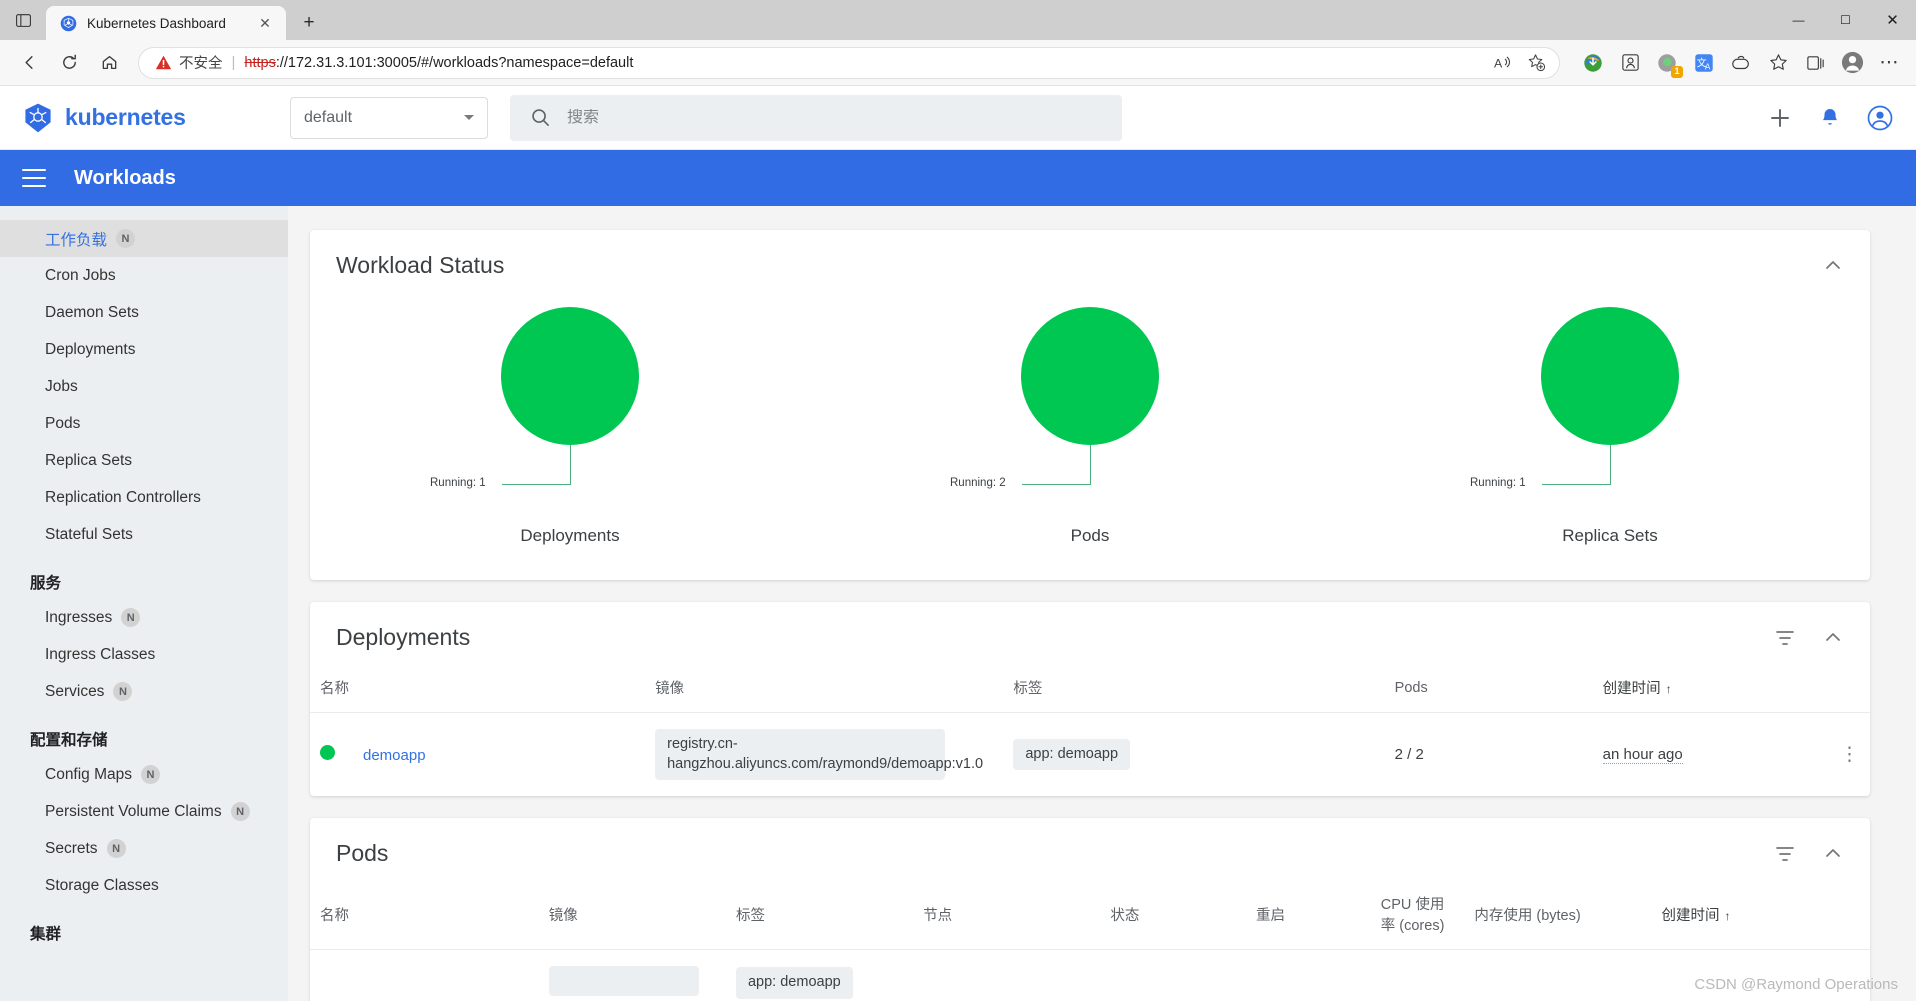  What do you see at coordinates (144, 691) in the screenshot?
I see `sidebar-item-services: Services N` at bounding box center [144, 691].